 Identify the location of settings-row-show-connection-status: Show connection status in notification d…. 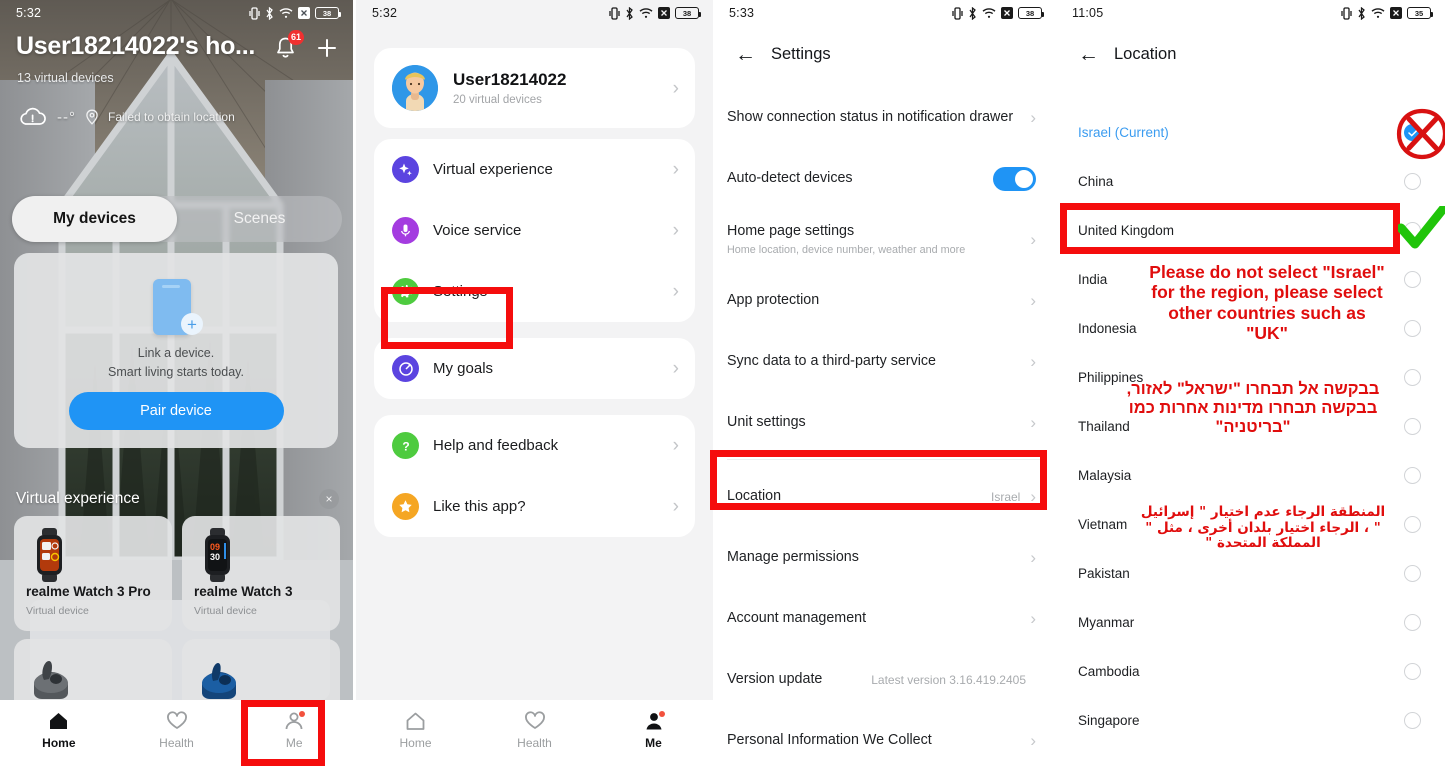
(884, 117).